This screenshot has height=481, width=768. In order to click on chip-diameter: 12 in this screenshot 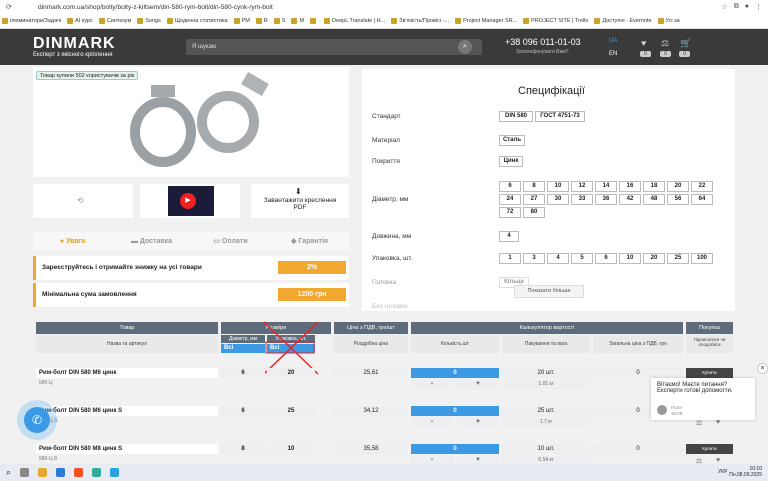, I will do `click(582, 186)`.